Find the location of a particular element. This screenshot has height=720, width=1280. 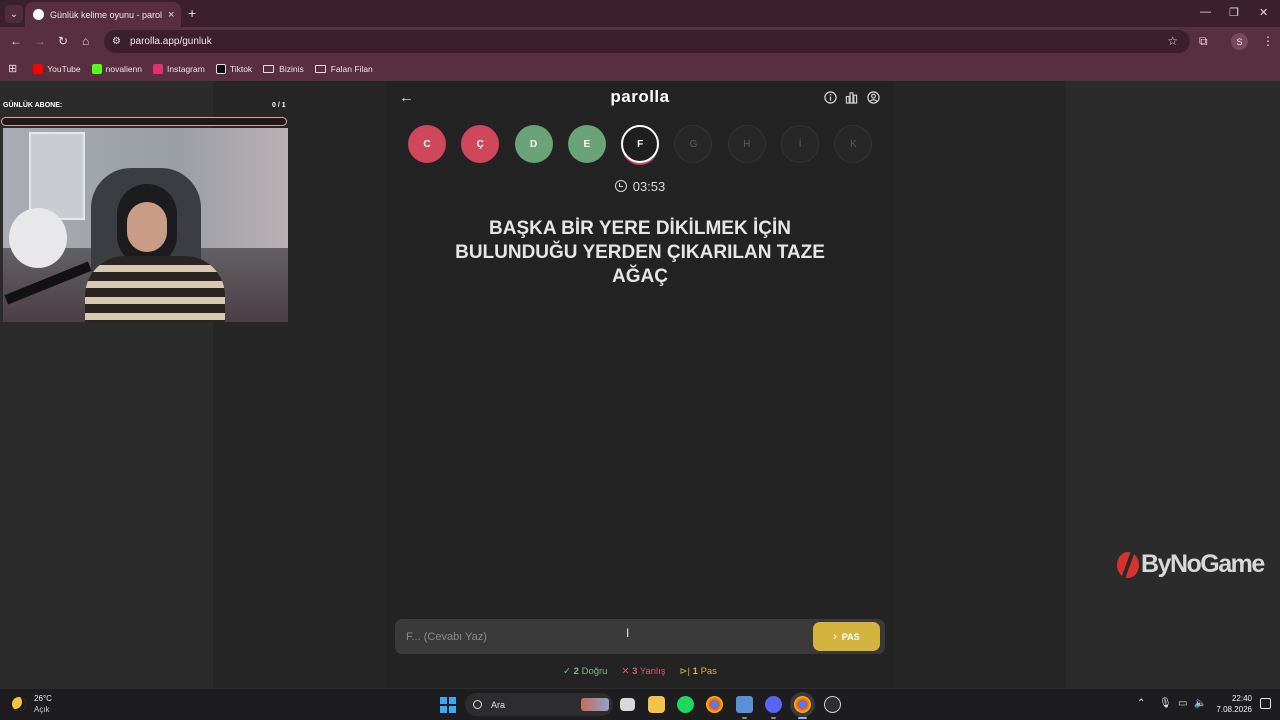

tab-title: Günlük kelime oyunu - parolla is located at coordinates (106, 14).